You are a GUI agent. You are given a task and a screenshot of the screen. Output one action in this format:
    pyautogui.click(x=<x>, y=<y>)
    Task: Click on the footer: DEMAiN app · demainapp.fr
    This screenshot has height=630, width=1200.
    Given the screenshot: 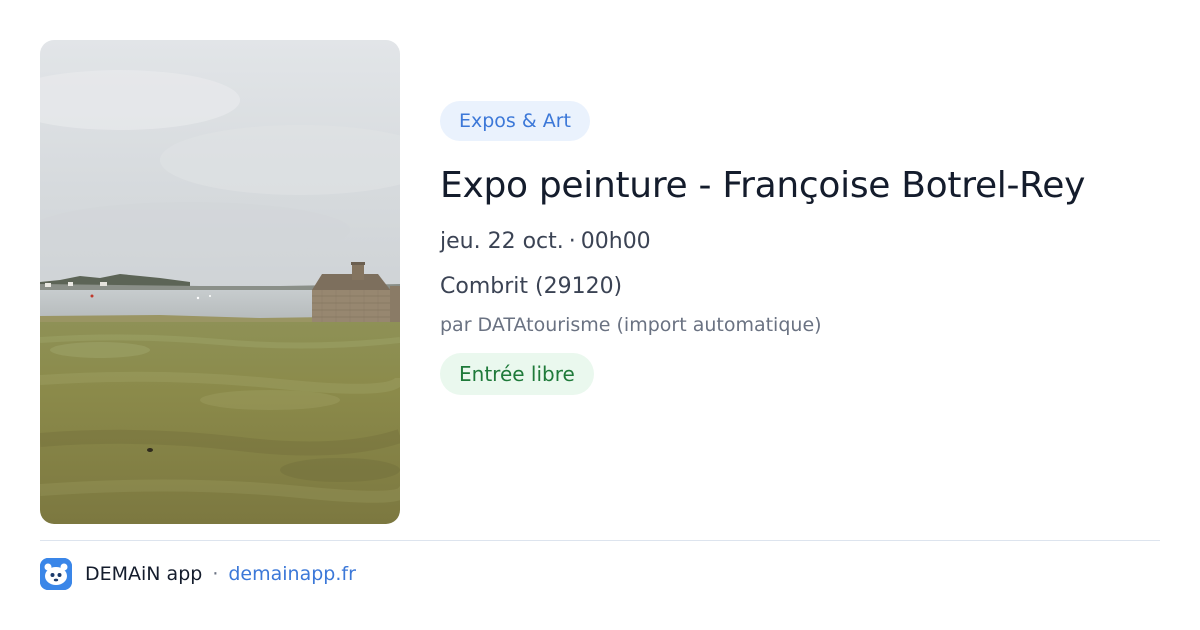 What is the action you would take?
    pyautogui.click(x=198, y=574)
    